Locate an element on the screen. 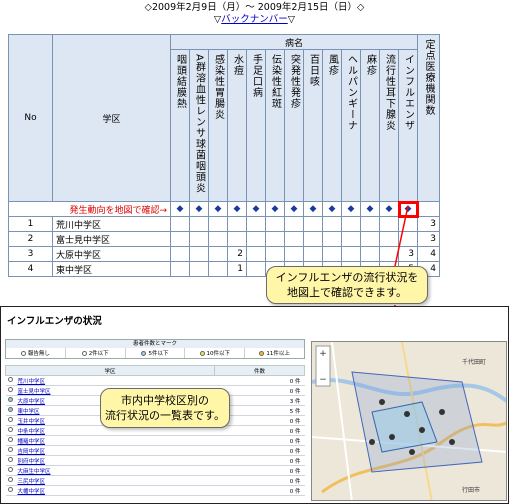 Image resolution: width=509 pixels, height=504 pixels. arrow-to-map-callout is located at coordinates (401, 236).